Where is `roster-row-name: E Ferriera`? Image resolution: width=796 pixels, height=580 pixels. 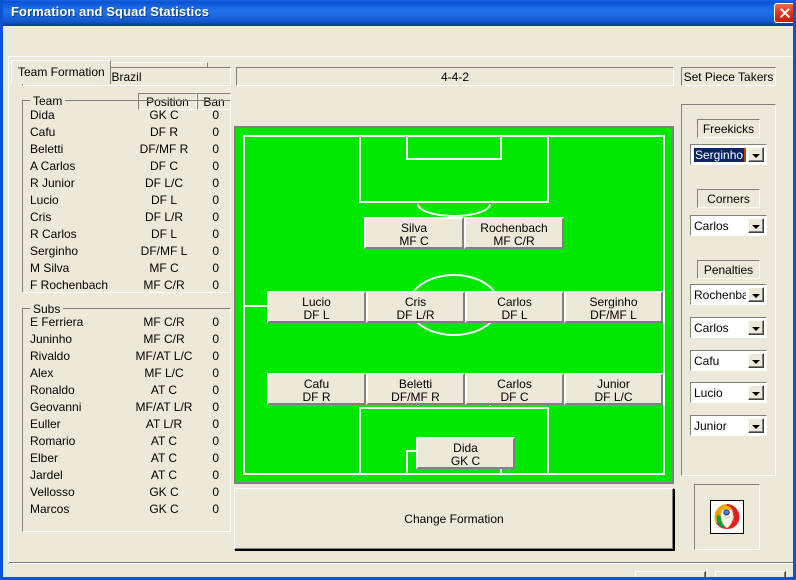
roster-row-name: E Ferriera is located at coordinates (57, 322).